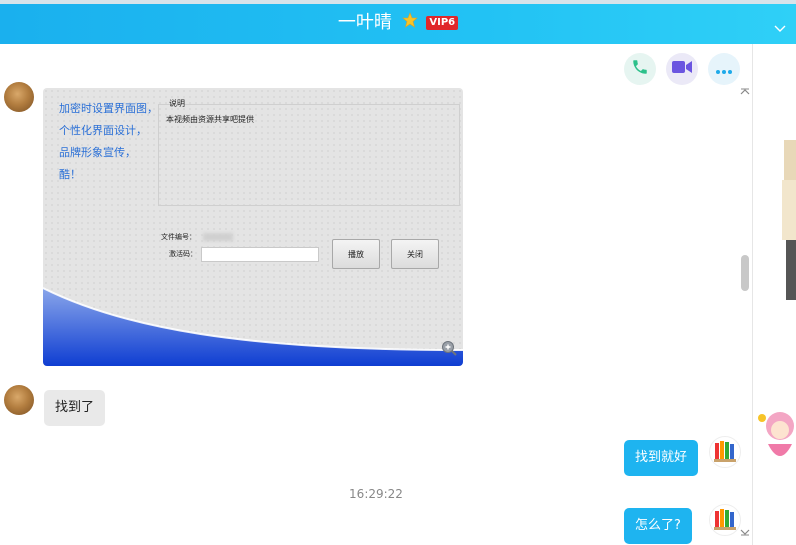  What do you see at coordinates (776, 434) in the screenshot?
I see `chibi-character-icon` at bounding box center [776, 434].